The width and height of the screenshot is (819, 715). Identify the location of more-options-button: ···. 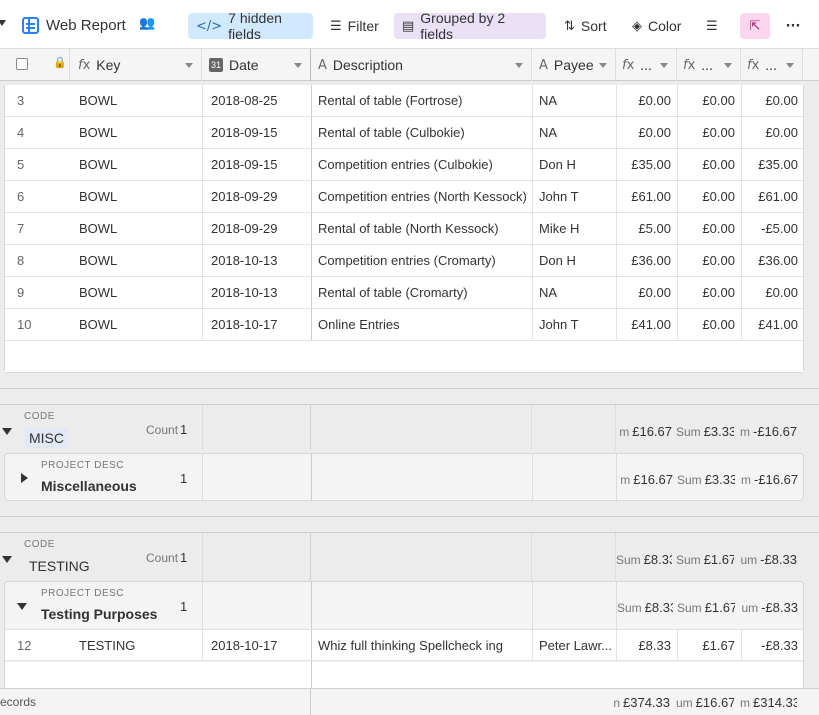
(793, 26).